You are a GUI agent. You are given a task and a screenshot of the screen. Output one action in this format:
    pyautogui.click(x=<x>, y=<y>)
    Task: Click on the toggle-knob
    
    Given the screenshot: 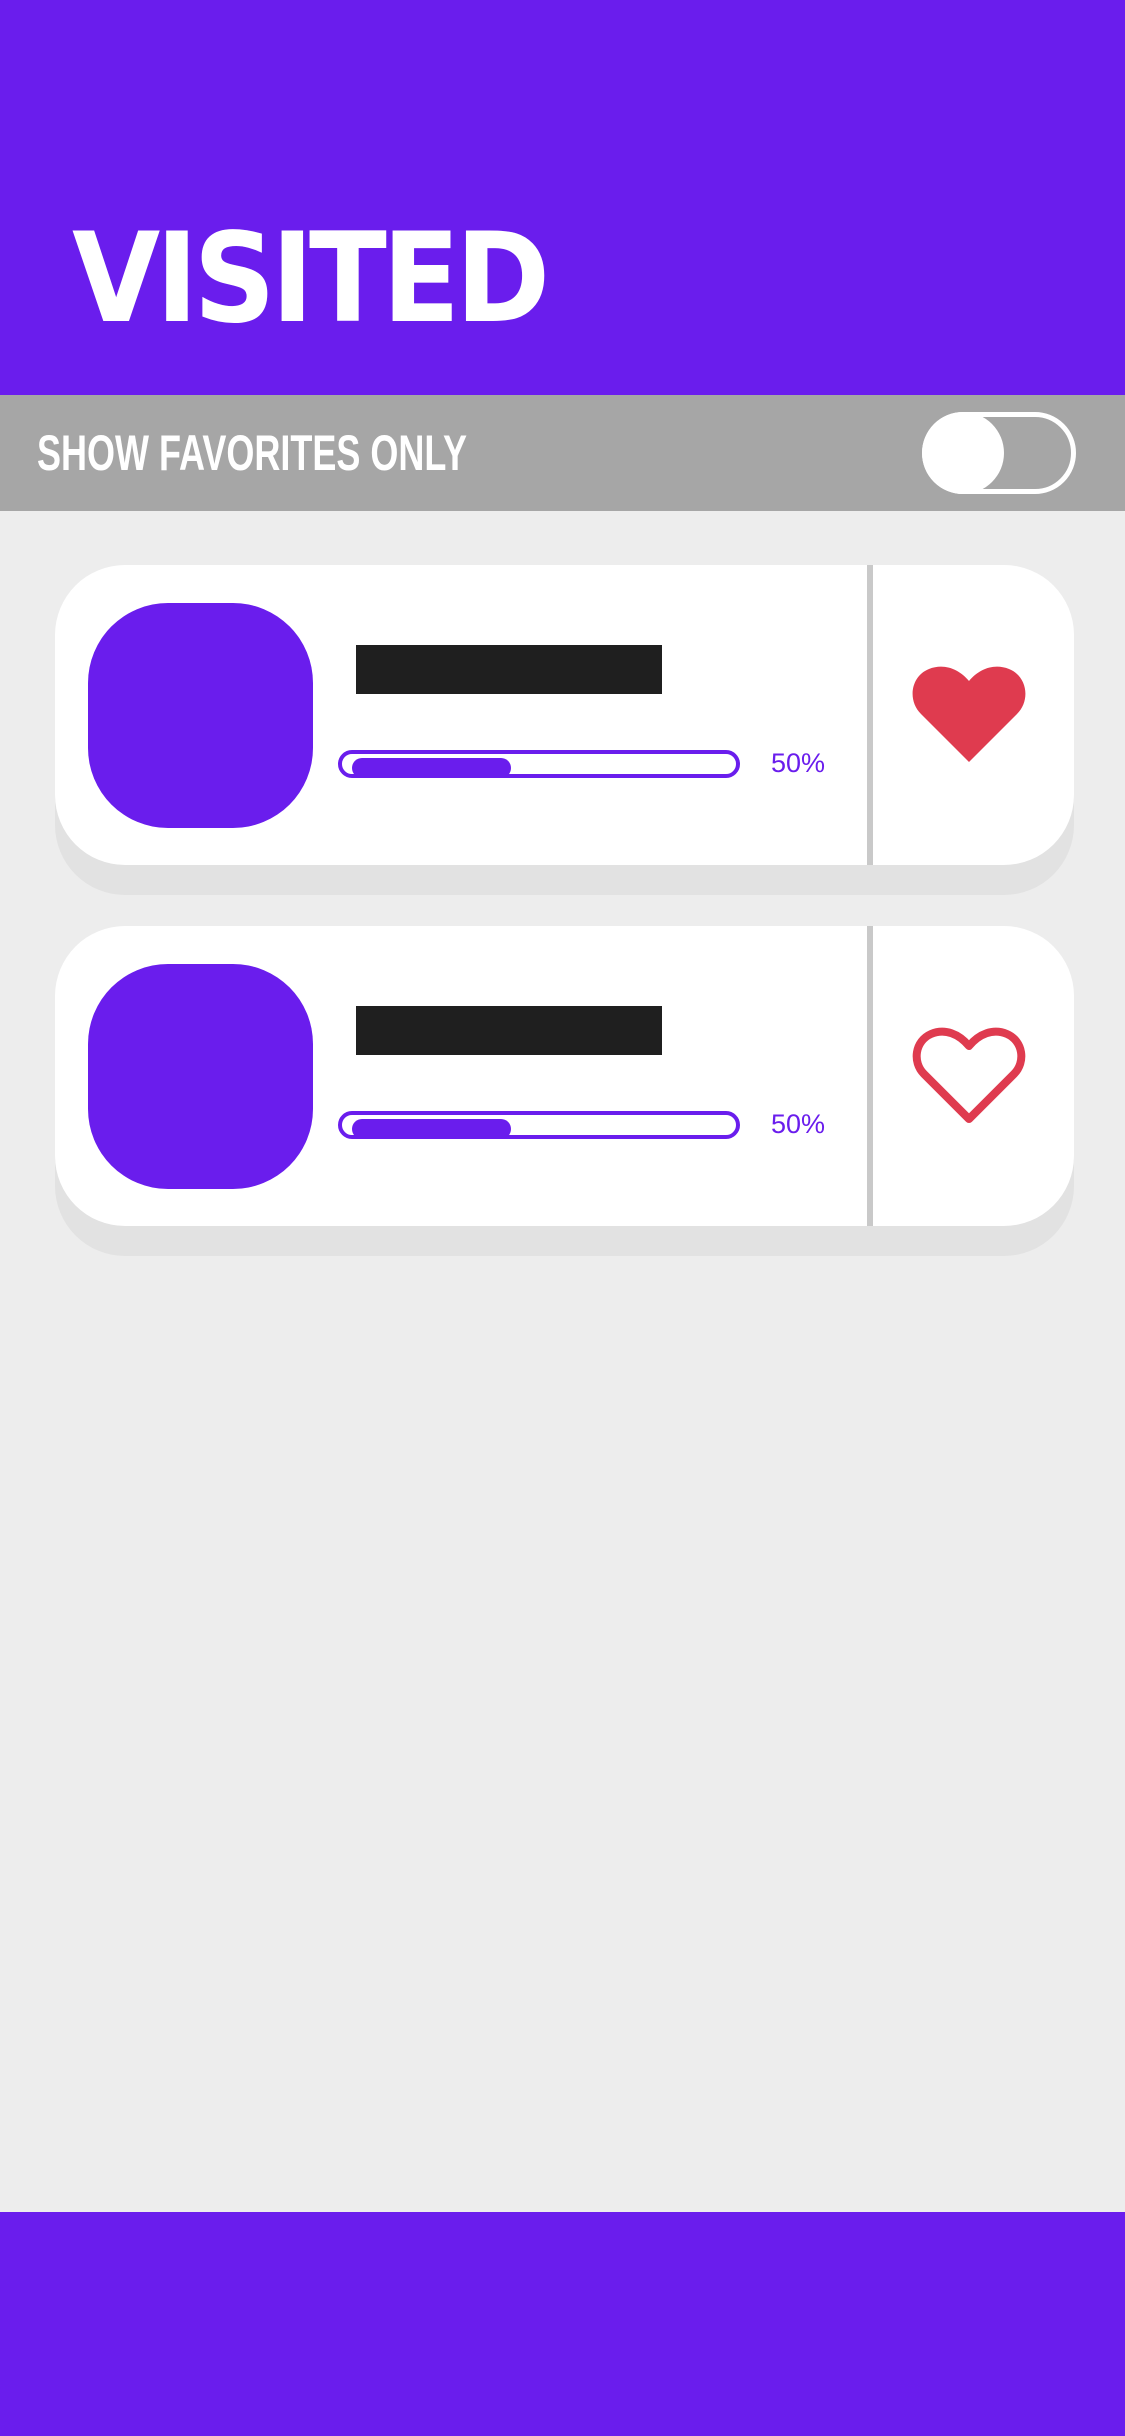 What is the action you would take?
    pyautogui.click(x=963, y=453)
    